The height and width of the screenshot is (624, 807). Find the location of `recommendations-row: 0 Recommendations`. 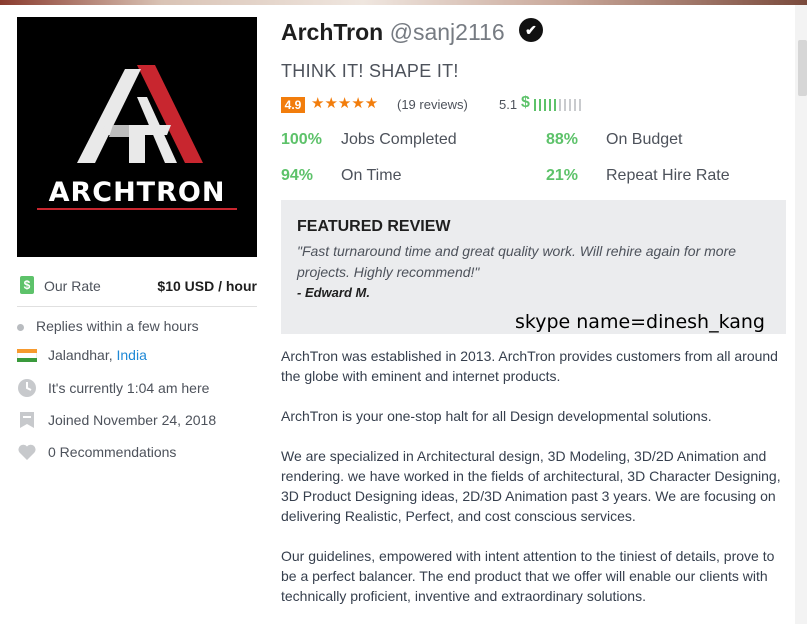

recommendations-row: 0 Recommendations is located at coordinates (137, 452).